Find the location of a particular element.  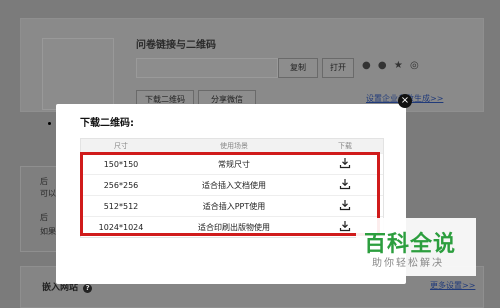

embed-title-text: 嵌入网站 is located at coordinates (60, 288).